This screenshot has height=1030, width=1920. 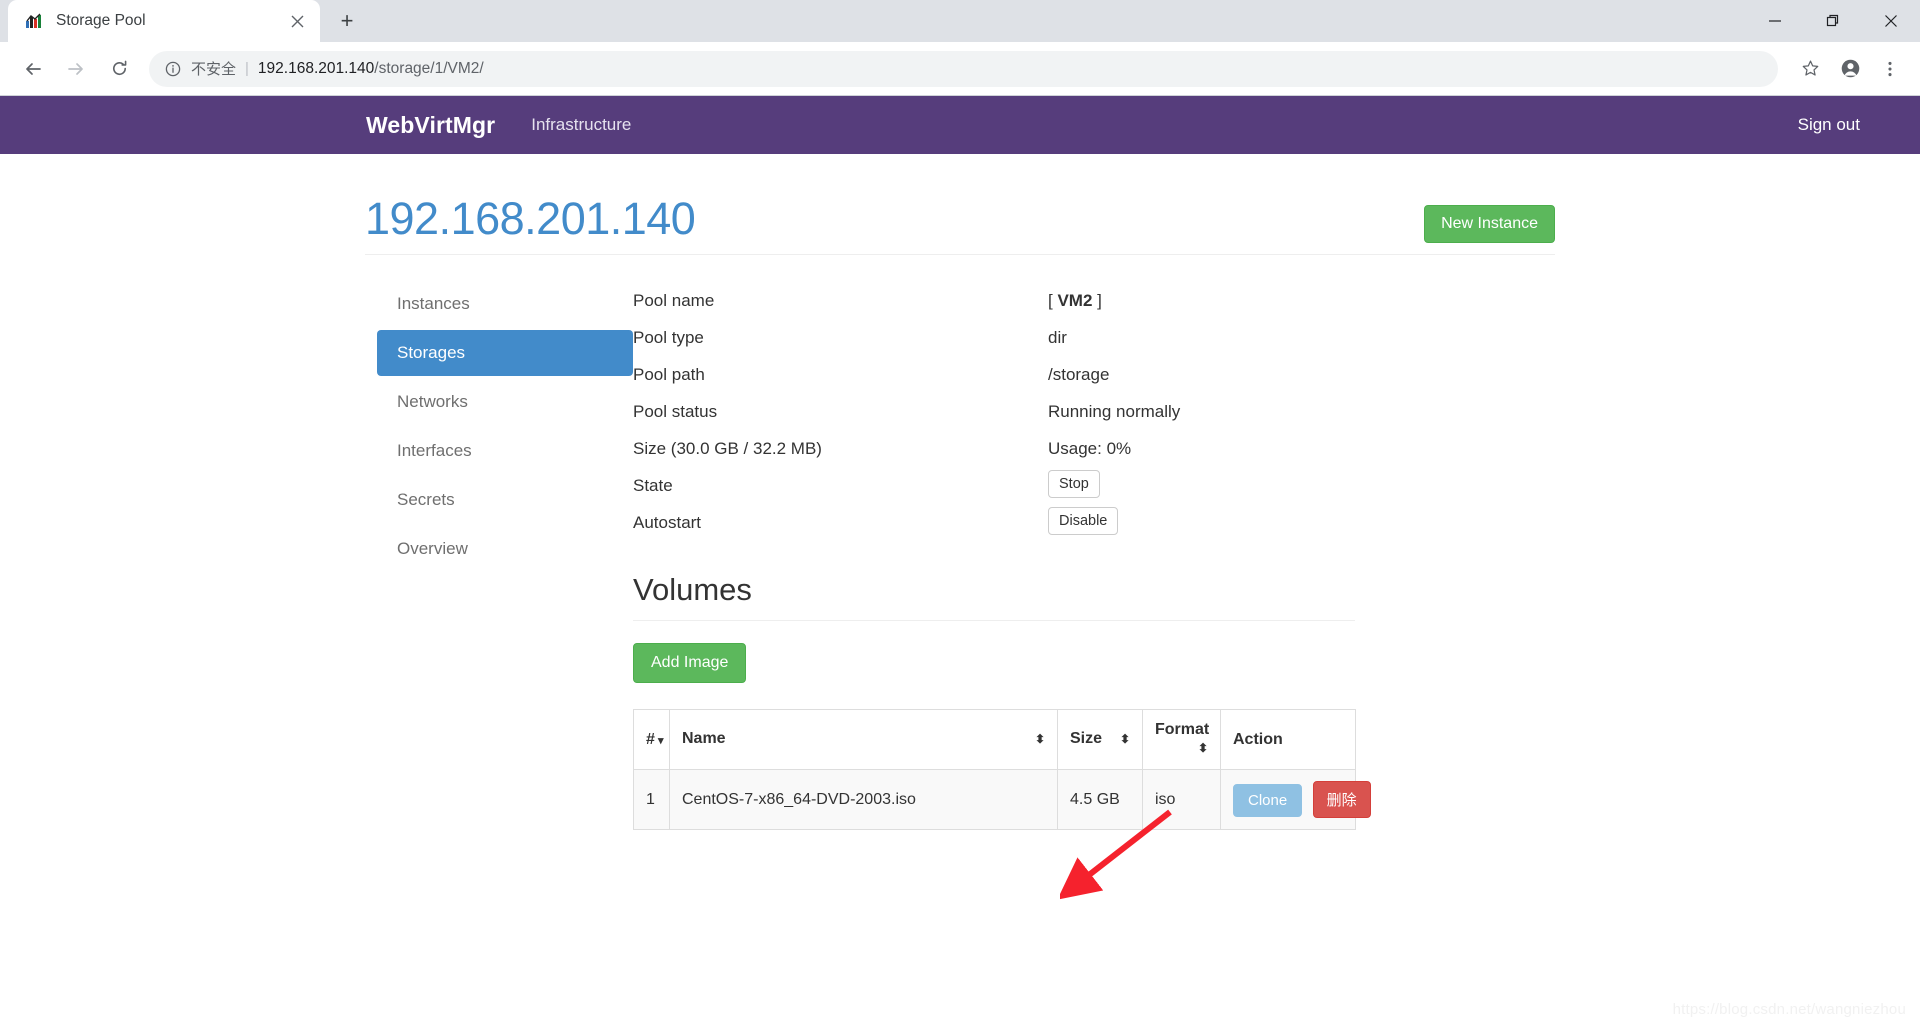 I want to click on disable-autostart-button: Disable, so click(x=1083, y=521).